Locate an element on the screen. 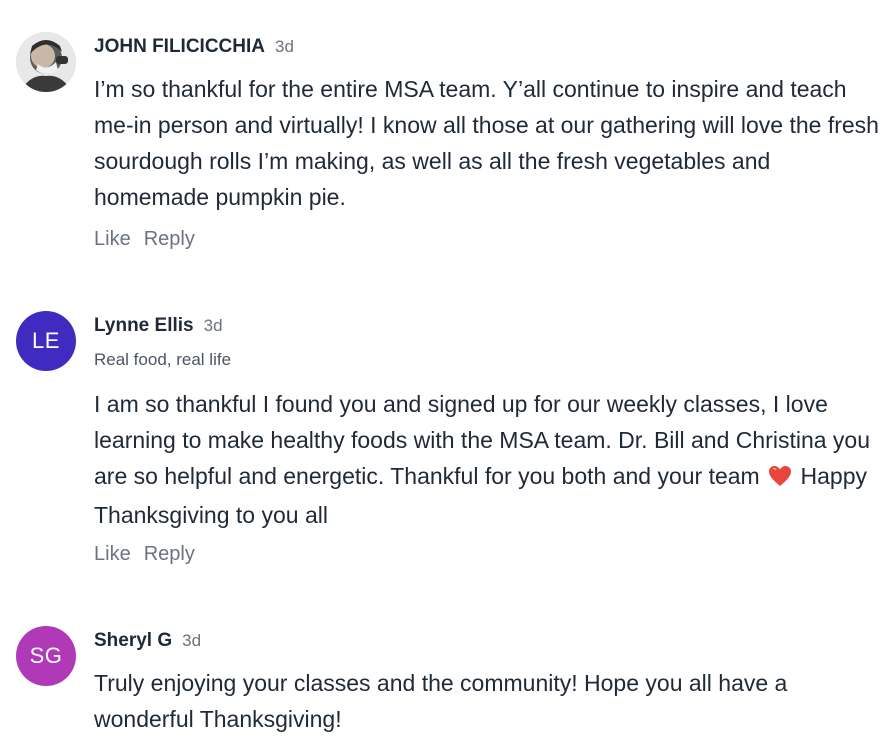  author-name: JOHN FILICICCHIA is located at coordinates (179, 47).